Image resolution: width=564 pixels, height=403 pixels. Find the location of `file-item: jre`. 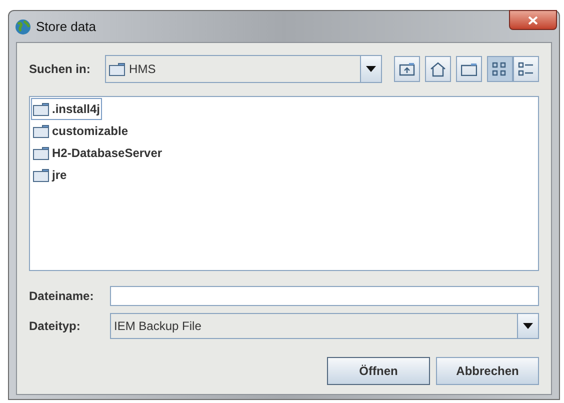

file-item: jre is located at coordinates (50, 175).